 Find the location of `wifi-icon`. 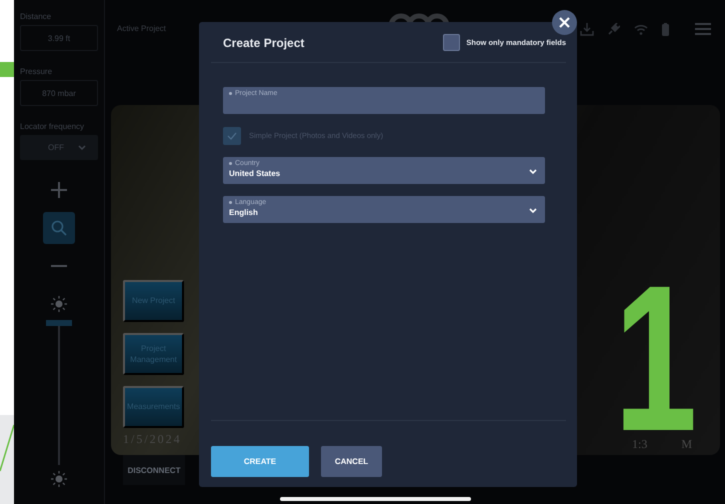

wifi-icon is located at coordinates (641, 29).